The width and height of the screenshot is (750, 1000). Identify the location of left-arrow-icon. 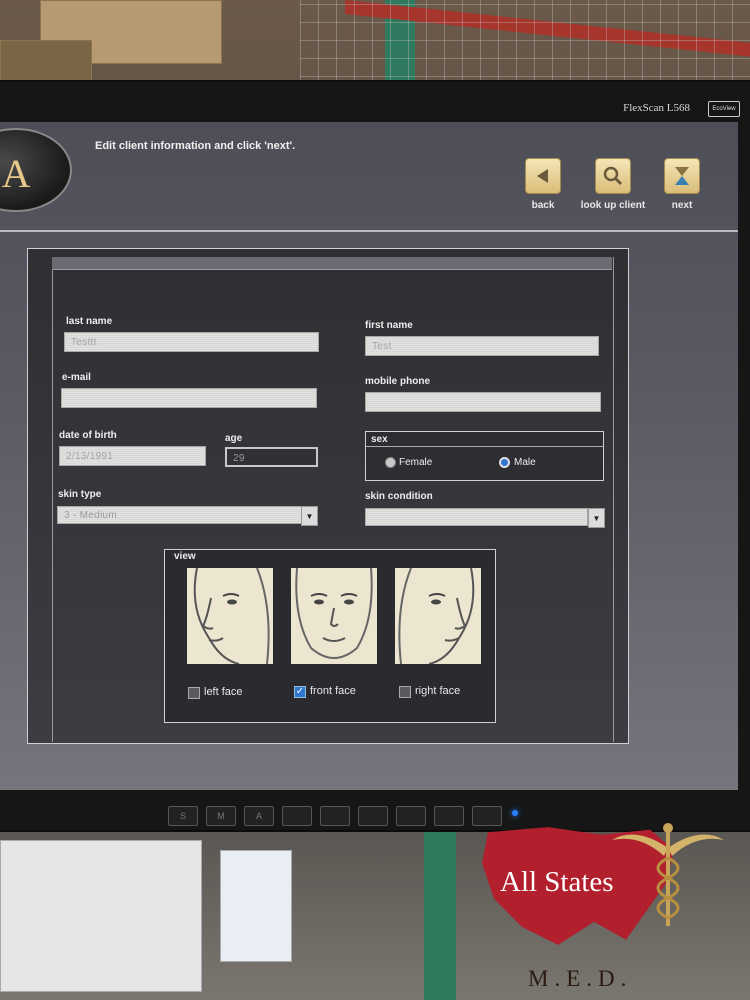
(543, 176).